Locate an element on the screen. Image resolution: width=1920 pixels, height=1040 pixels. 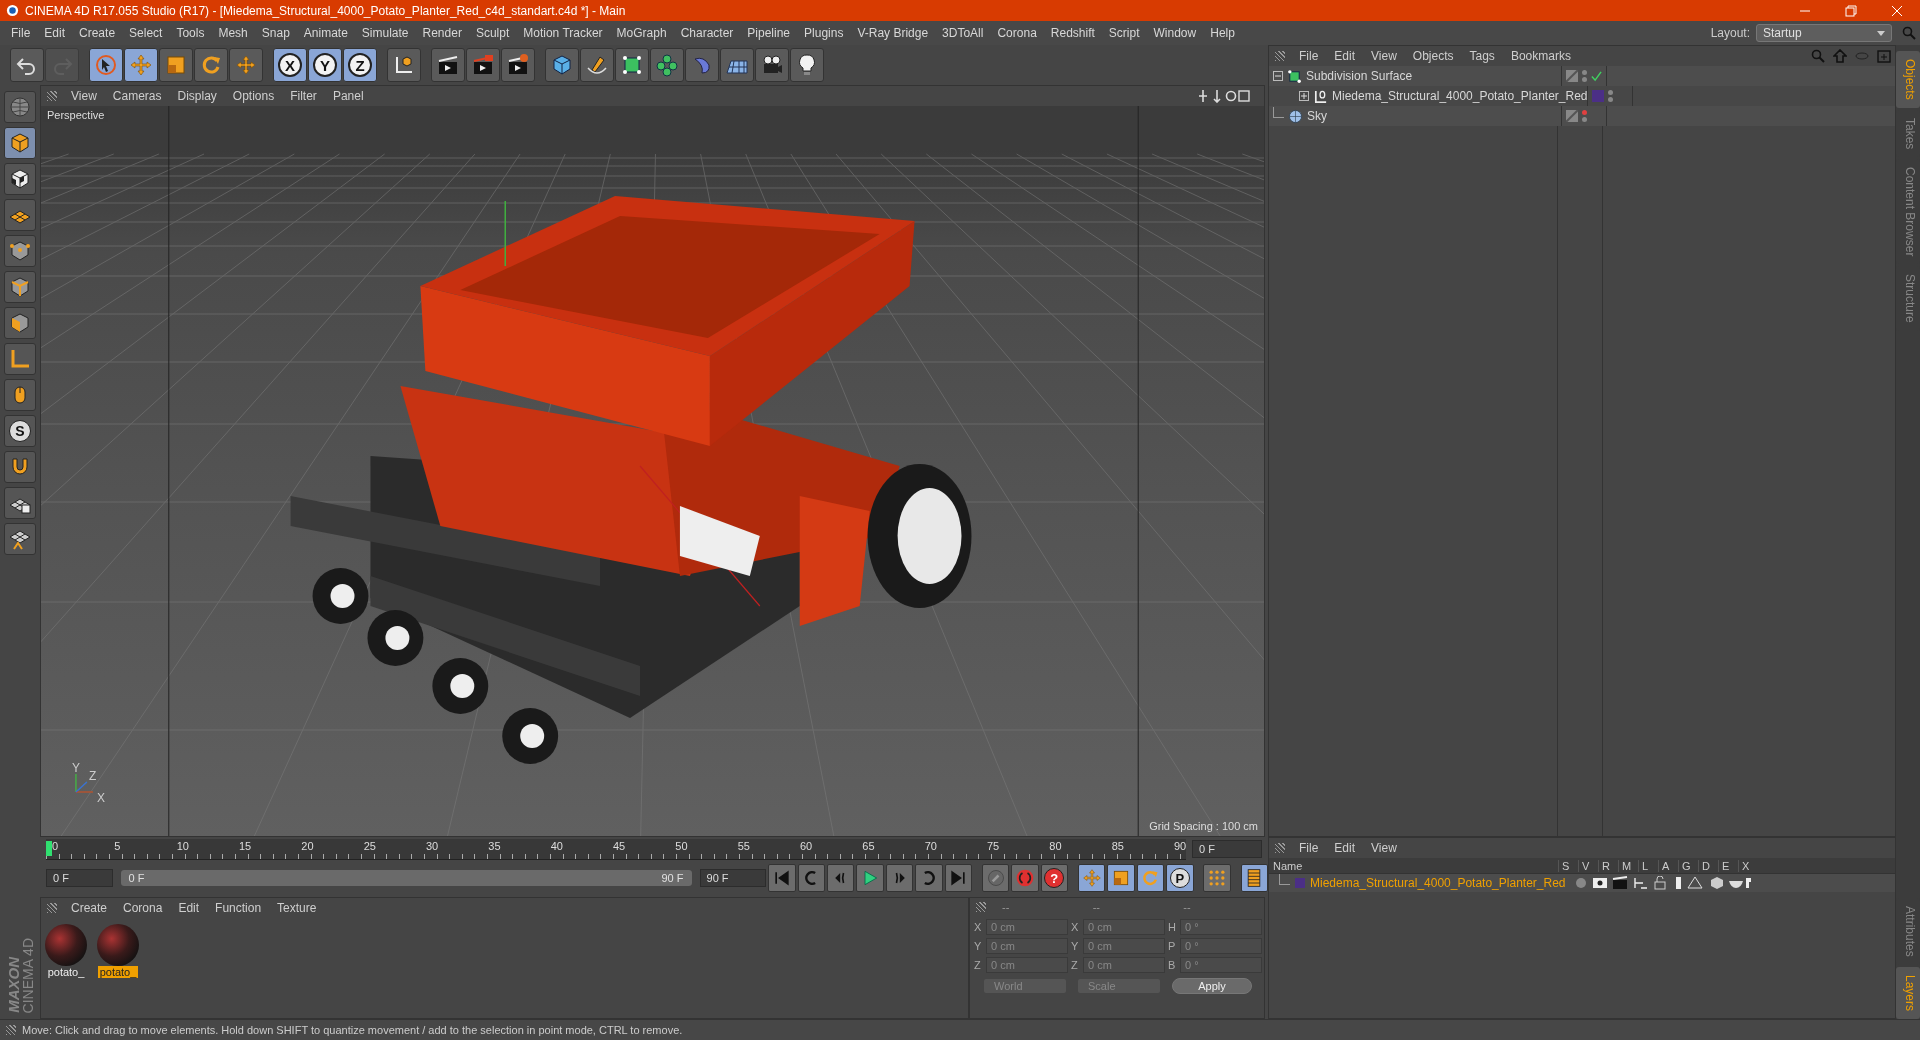
point-level-button is located at coordinates (1217, 878).